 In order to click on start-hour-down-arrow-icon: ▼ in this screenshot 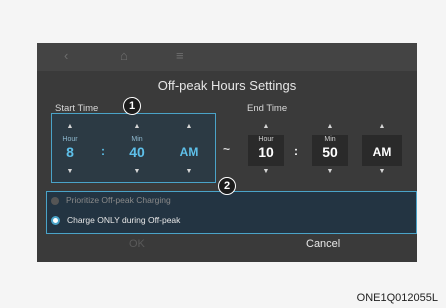, I will do `click(70, 171)`.